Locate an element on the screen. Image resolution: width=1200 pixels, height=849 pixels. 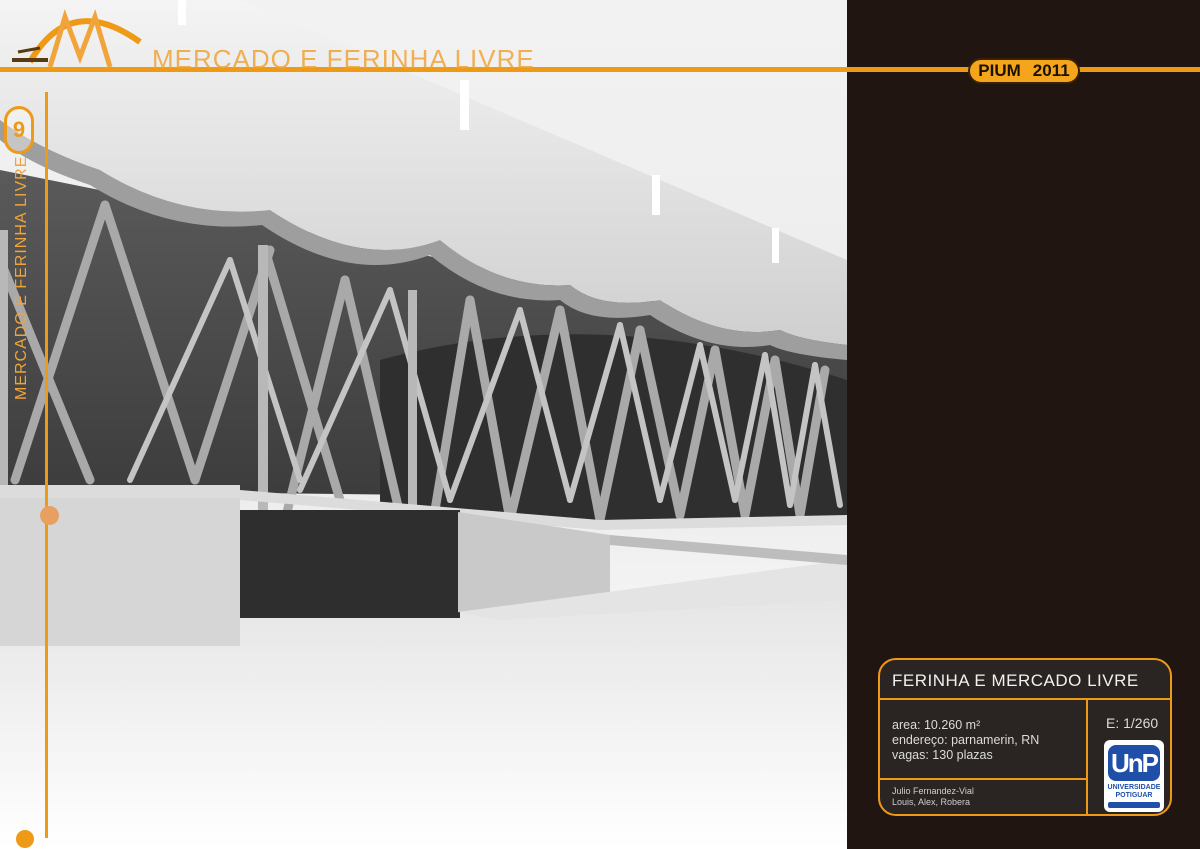
university-mark: UnP is located at coordinates (1134, 763).